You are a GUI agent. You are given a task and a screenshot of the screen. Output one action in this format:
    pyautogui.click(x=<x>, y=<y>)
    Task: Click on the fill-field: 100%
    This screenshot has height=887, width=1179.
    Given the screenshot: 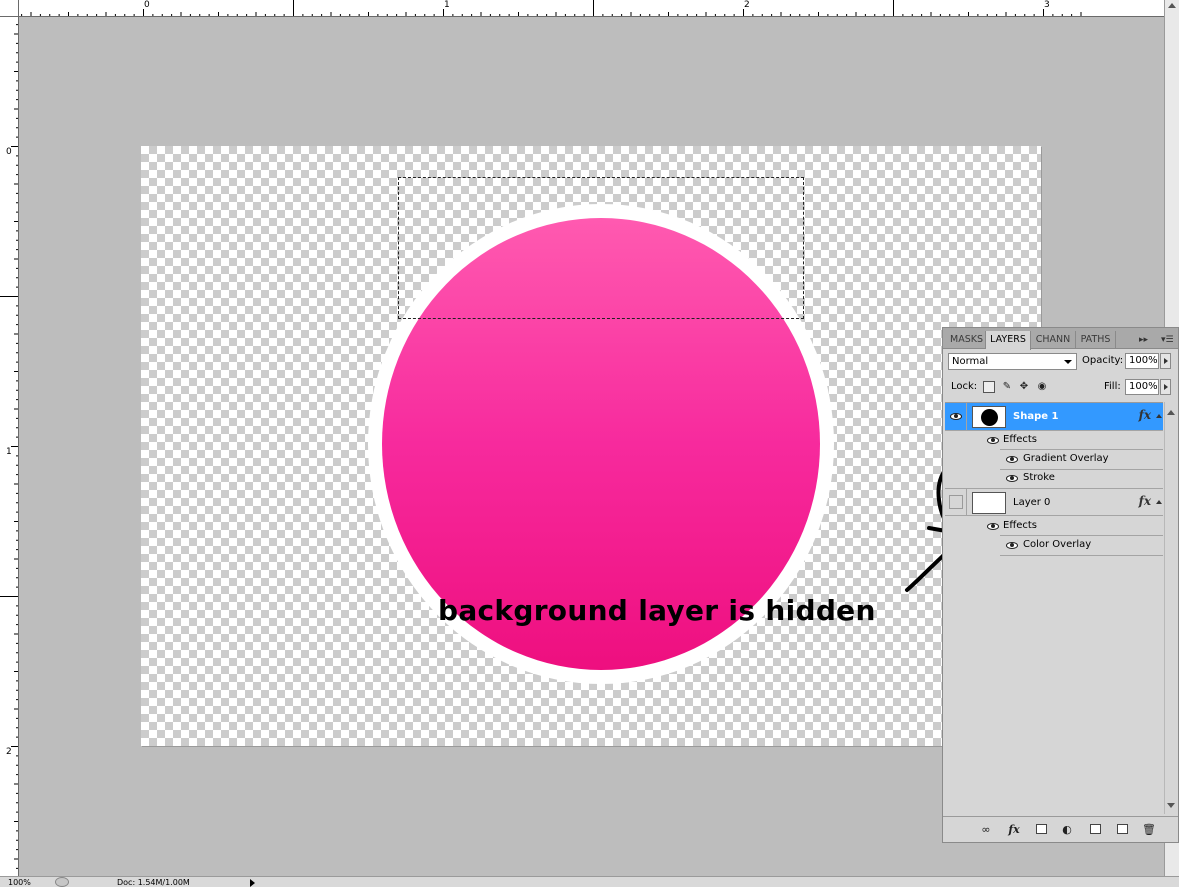 What is the action you would take?
    pyautogui.click(x=1142, y=387)
    